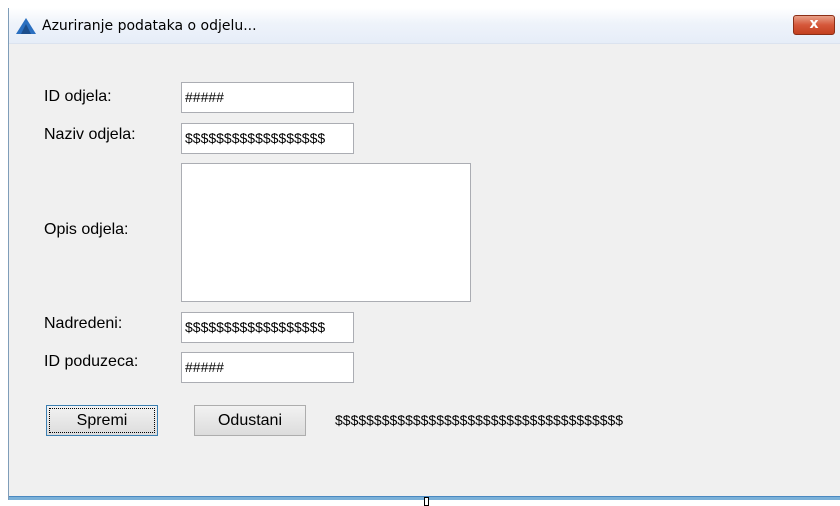 Image resolution: width=840 pixels, height=506 pixels. I want to click on cancel-button-label: Odustani, so click(250, 420).